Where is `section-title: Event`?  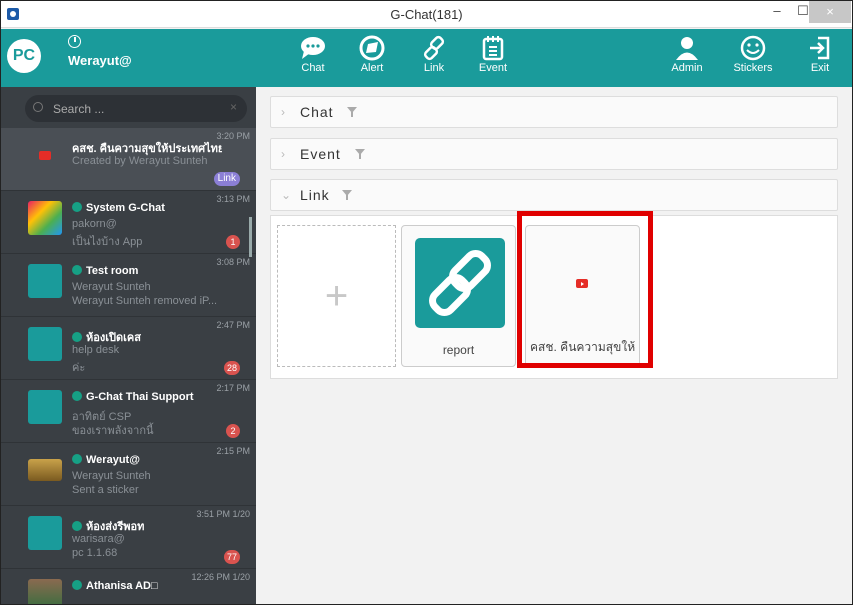 section-title: Event is located at coordinates (320, 154).